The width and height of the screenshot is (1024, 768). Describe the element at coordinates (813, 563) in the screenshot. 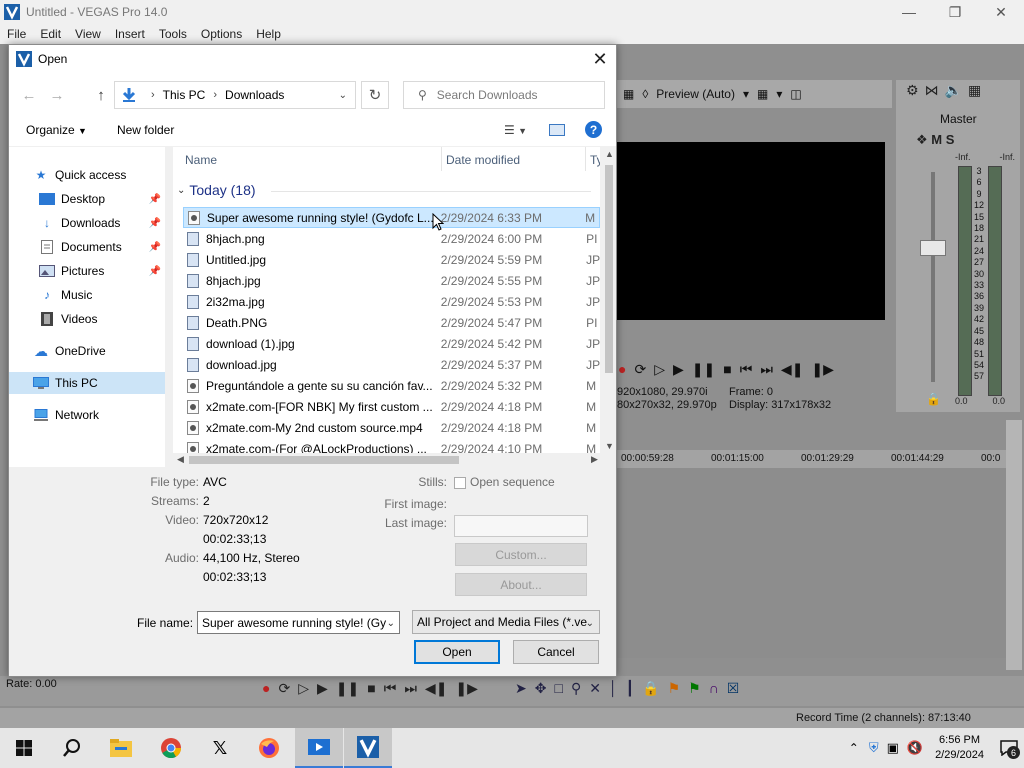

I see `timeline-tracks` at that location.